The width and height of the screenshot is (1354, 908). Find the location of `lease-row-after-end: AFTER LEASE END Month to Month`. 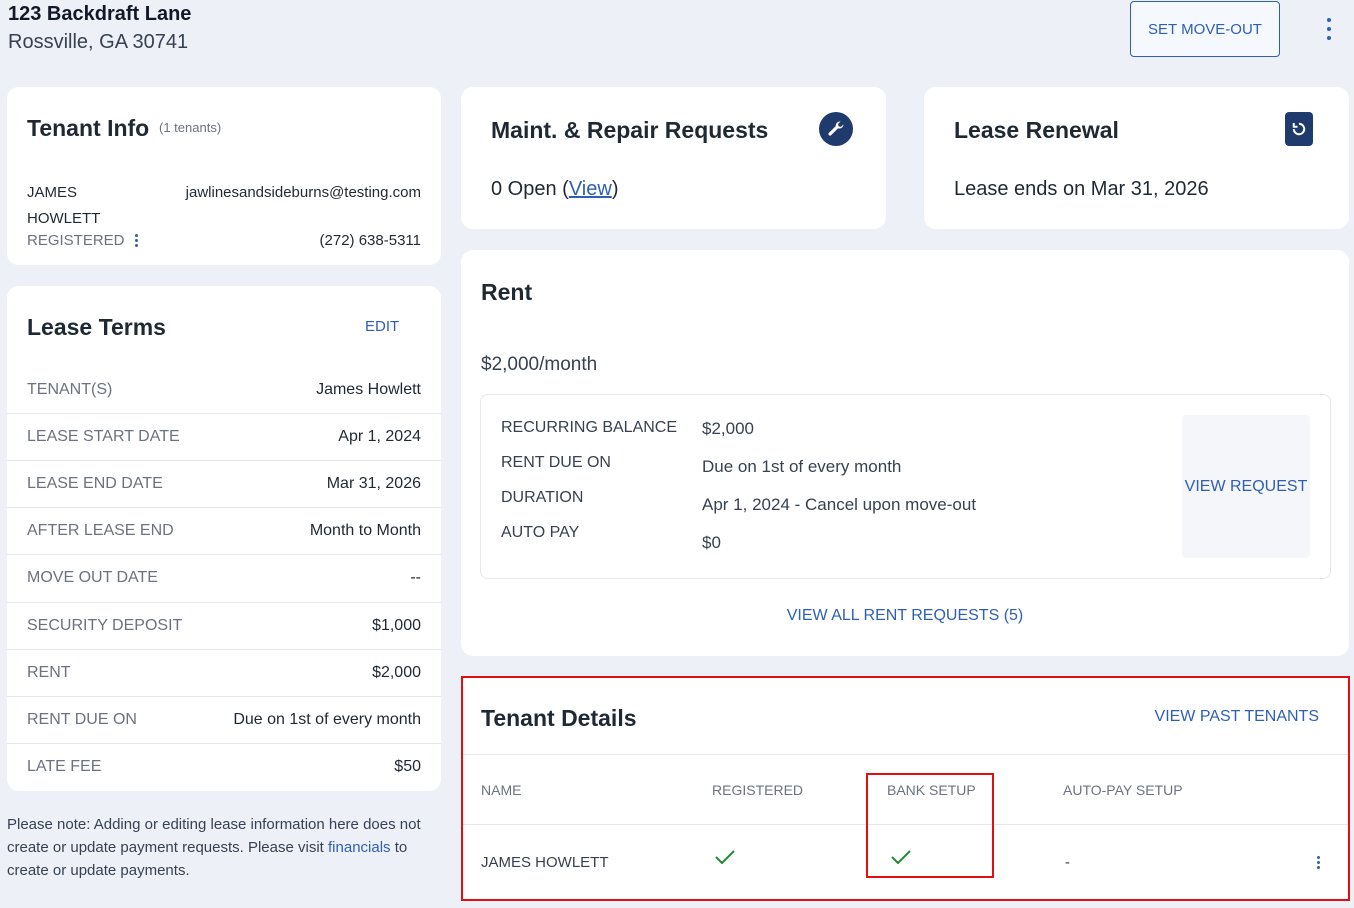

lease-row-after-end: AFTER LEASE END Month to Month is located at coordinates (224, 530).